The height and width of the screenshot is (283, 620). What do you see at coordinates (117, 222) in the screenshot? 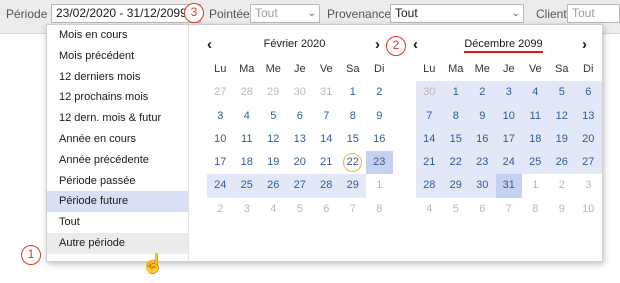
I see `menu-item: Tout` at bounding box center [117, 222].